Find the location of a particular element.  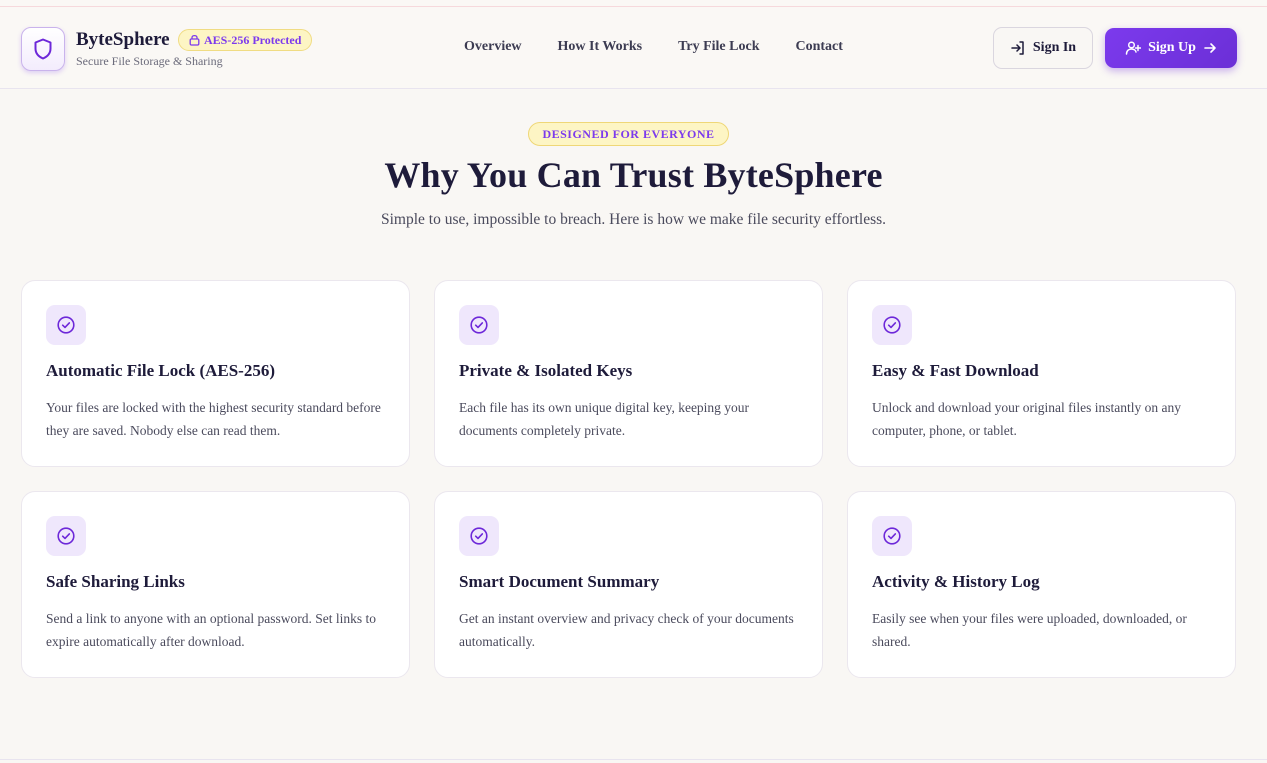

sign-up-button: Sign Up is located at coordinates (1171, 48).